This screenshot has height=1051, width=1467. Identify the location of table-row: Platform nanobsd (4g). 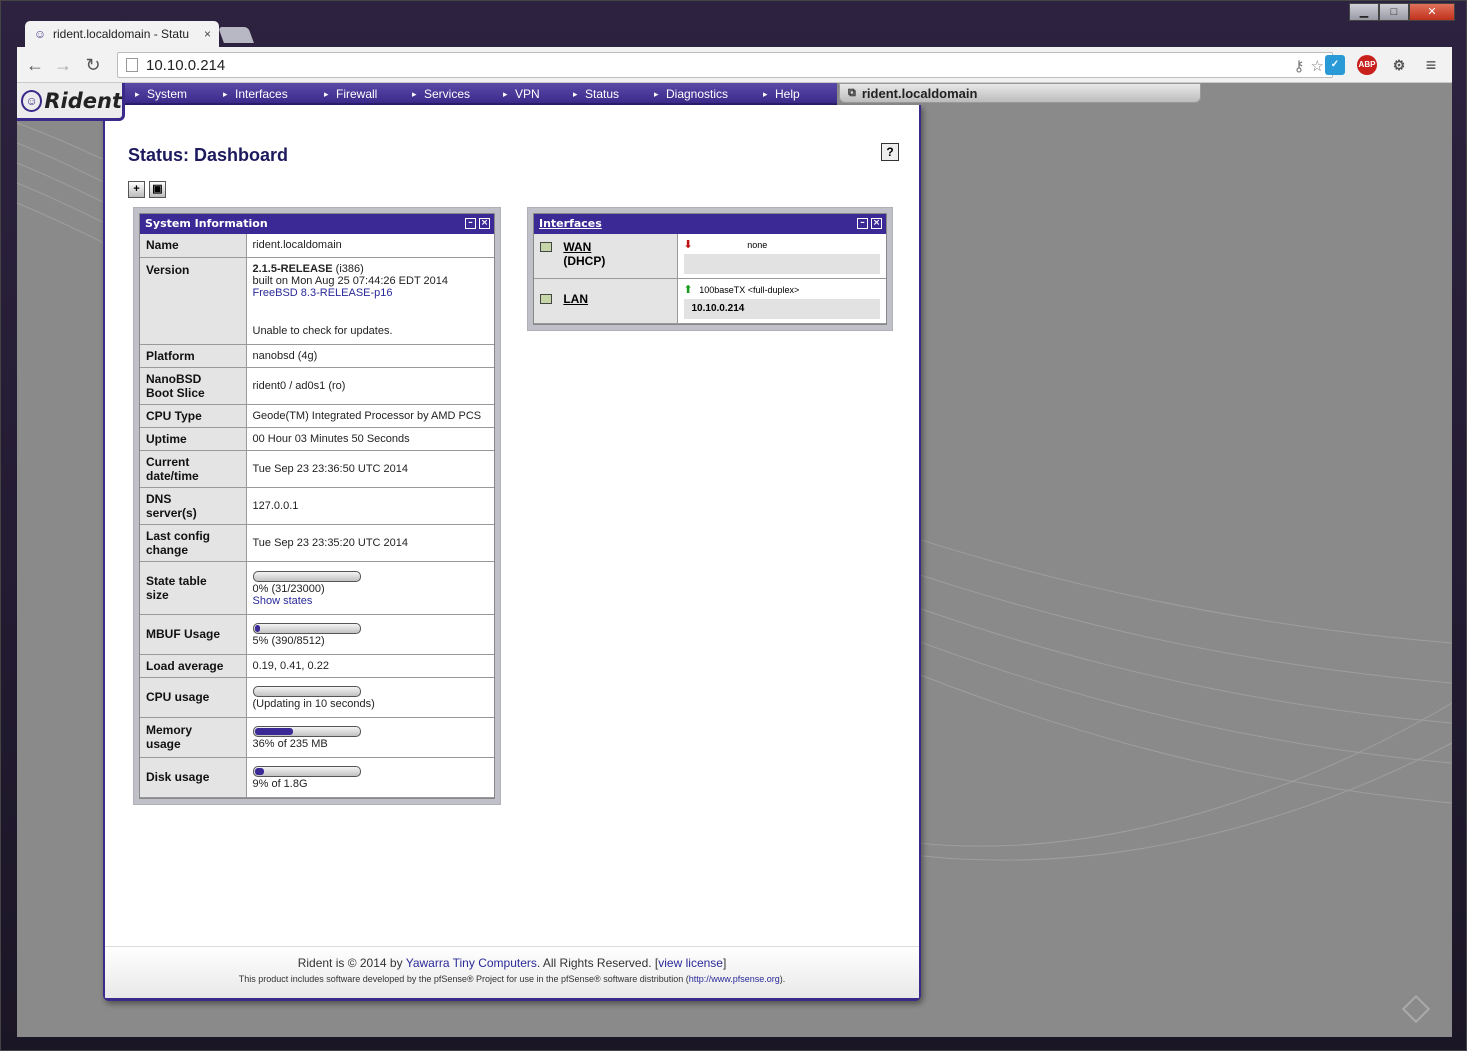
(317, 356).